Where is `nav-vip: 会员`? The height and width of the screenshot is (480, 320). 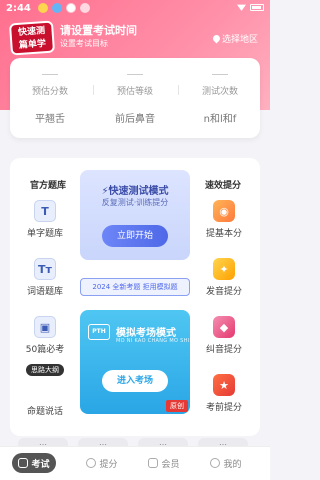
nav-vip: 会员 is located at coordinates (164, 463).